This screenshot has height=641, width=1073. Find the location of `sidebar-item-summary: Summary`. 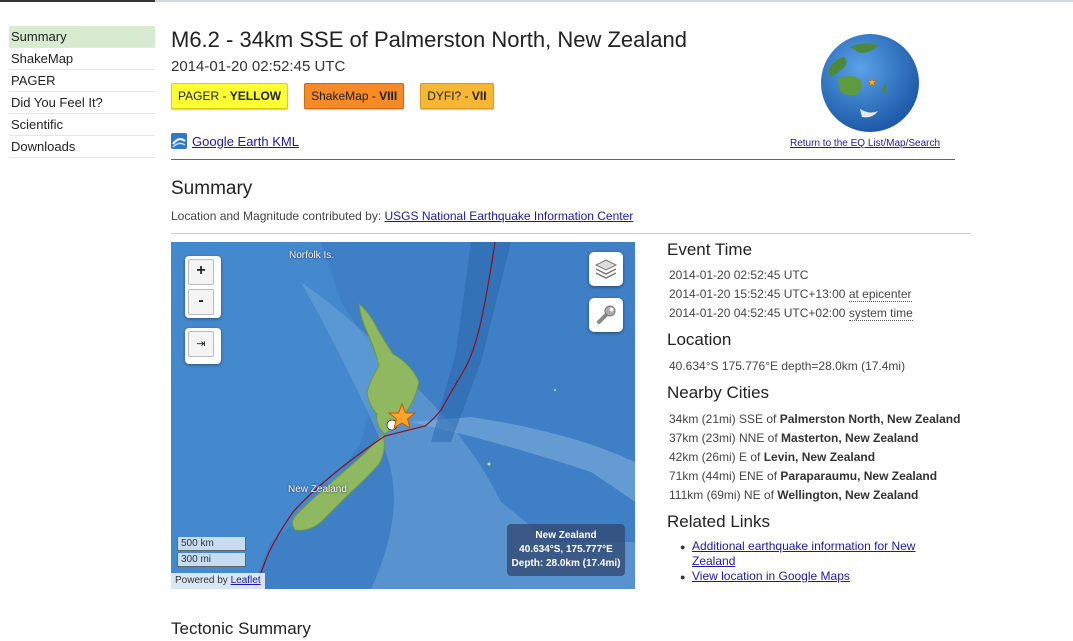

sidebar-item-summary: Summary is located at coordinates (82, 37).